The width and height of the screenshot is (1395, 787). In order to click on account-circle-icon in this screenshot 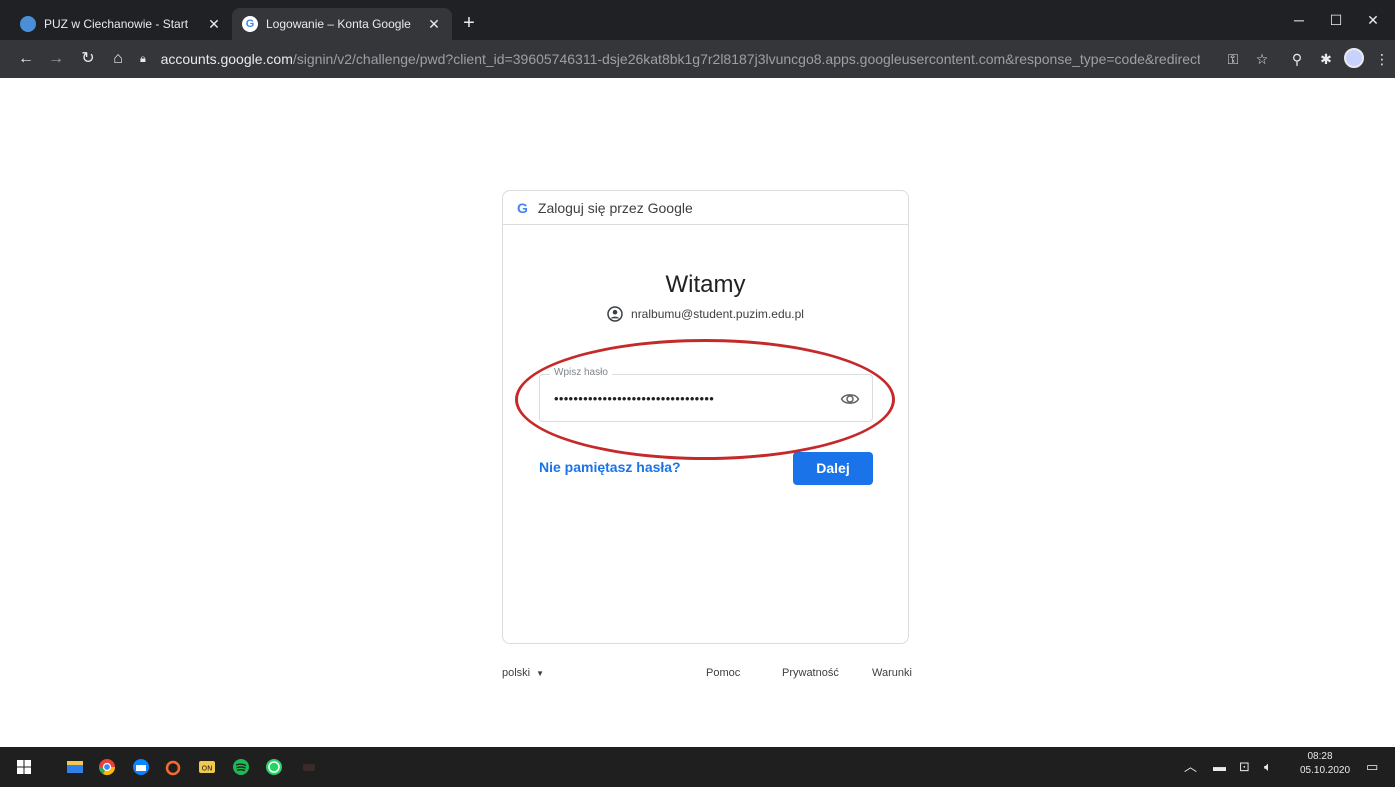, I will do `click(615, 314)`.